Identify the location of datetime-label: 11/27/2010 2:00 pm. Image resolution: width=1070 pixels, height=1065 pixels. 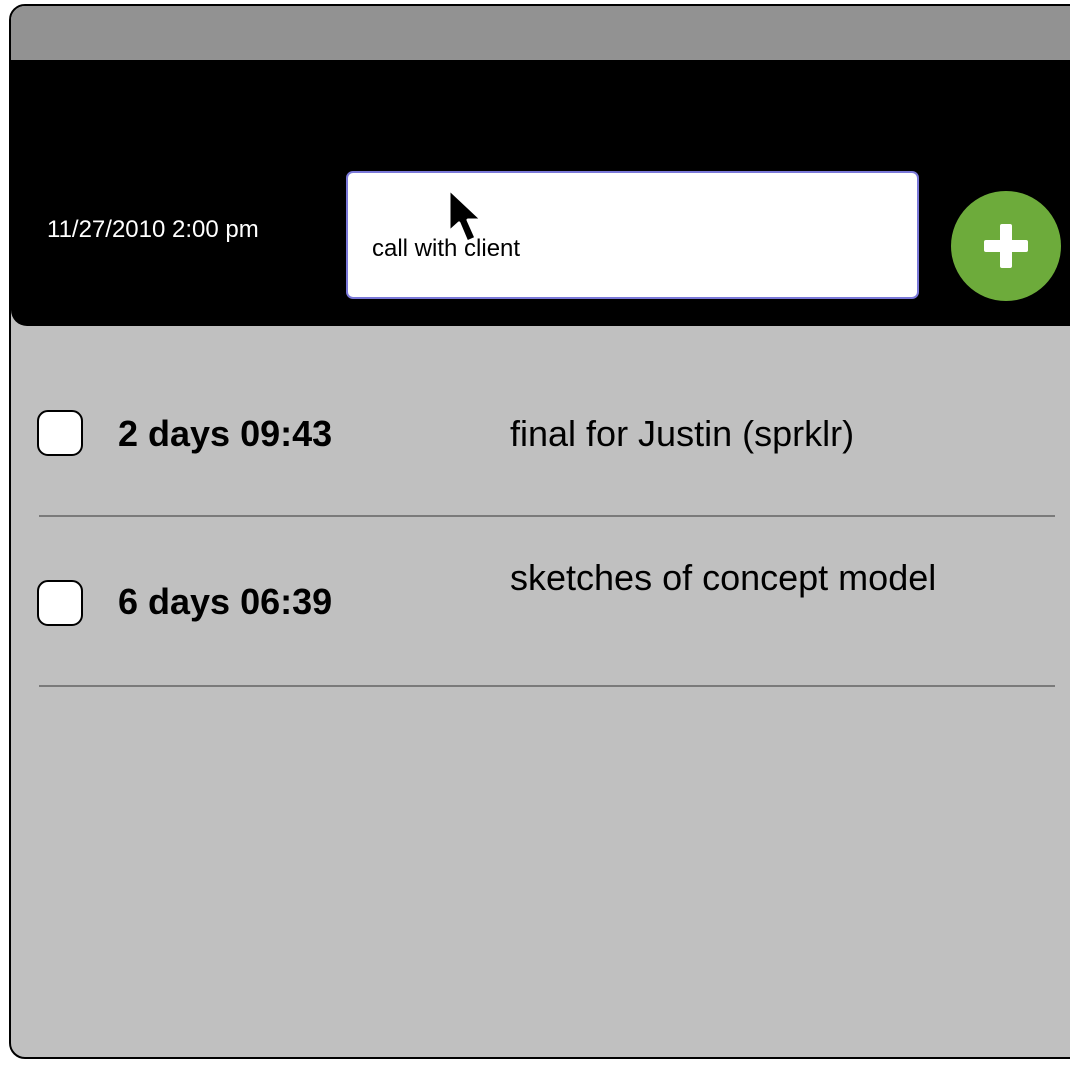
(153, 230).